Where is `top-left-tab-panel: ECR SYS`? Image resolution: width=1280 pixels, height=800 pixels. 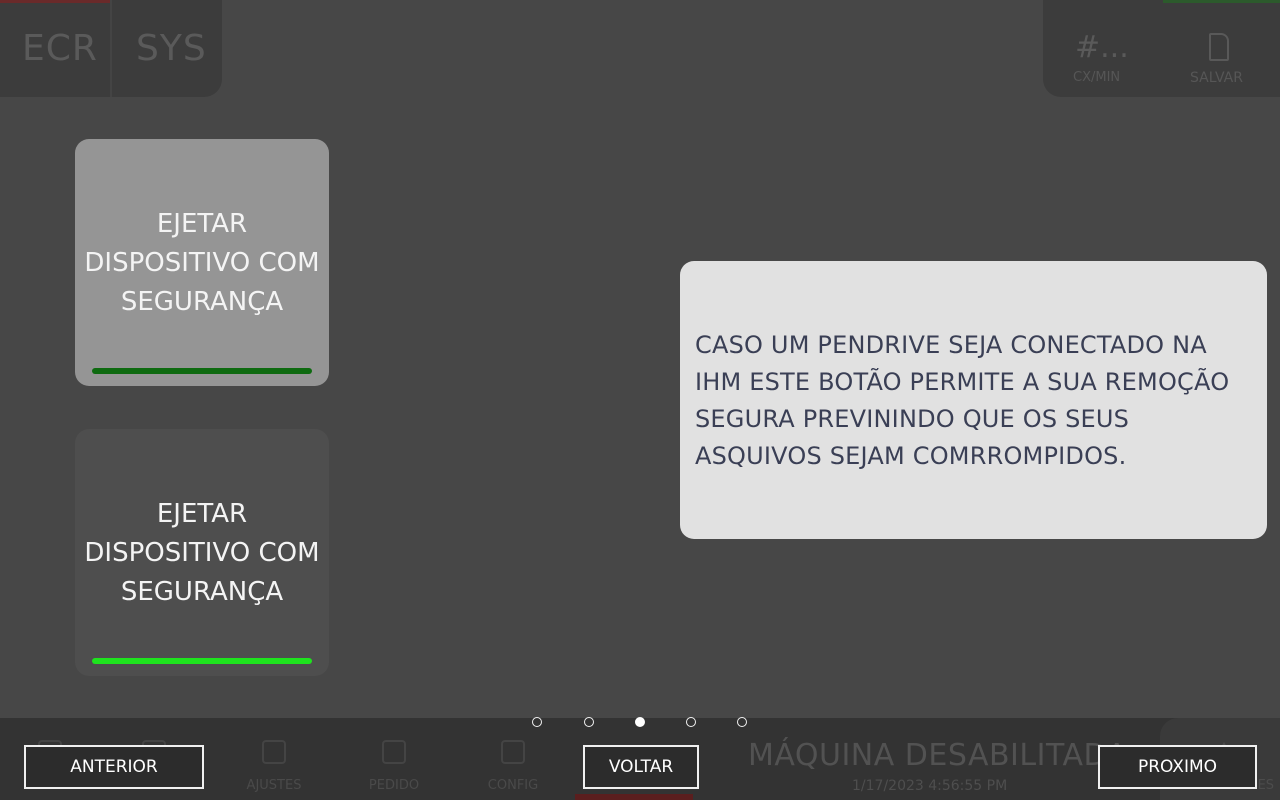 top-left-tab-panel: ECR SYS is located at coordinates (111, 48).